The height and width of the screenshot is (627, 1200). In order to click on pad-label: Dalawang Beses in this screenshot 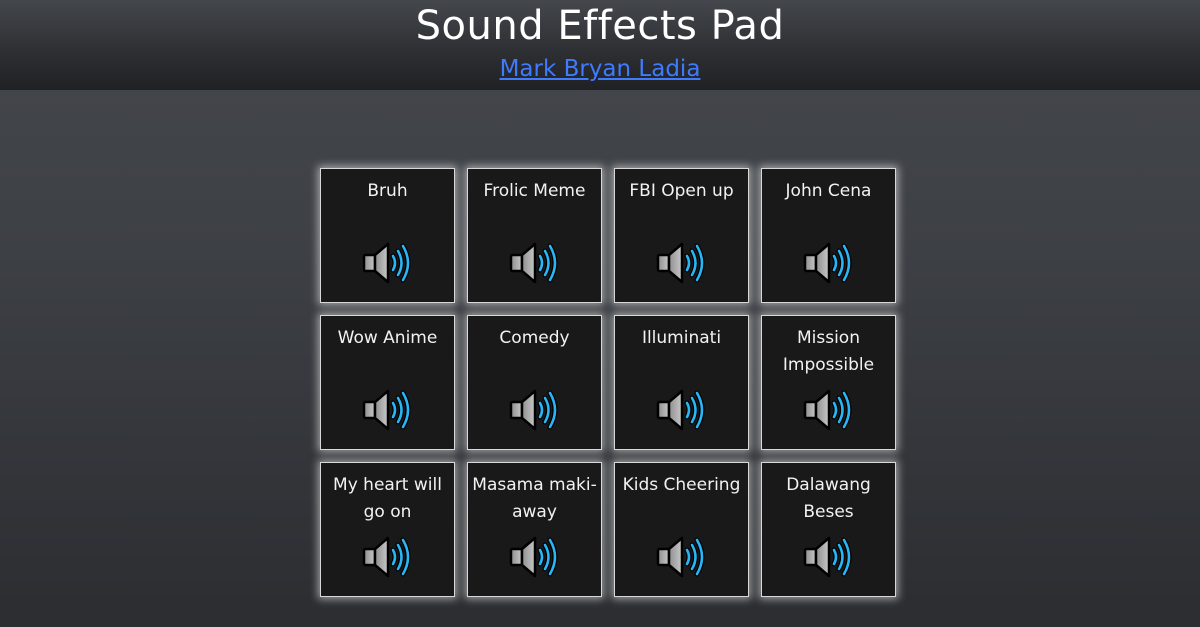, I will do `click(828, 498)`.